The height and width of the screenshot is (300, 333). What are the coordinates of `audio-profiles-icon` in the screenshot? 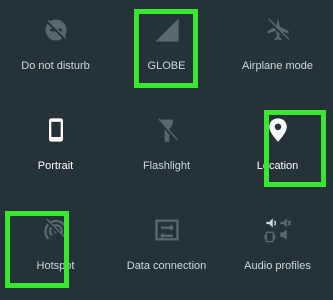 It's located at (277, 230).